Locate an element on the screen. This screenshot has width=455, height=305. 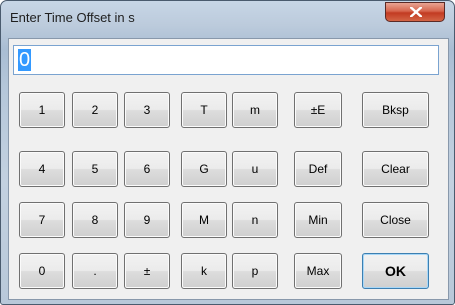
value-text: 0 is located at coordinates (25, 60).